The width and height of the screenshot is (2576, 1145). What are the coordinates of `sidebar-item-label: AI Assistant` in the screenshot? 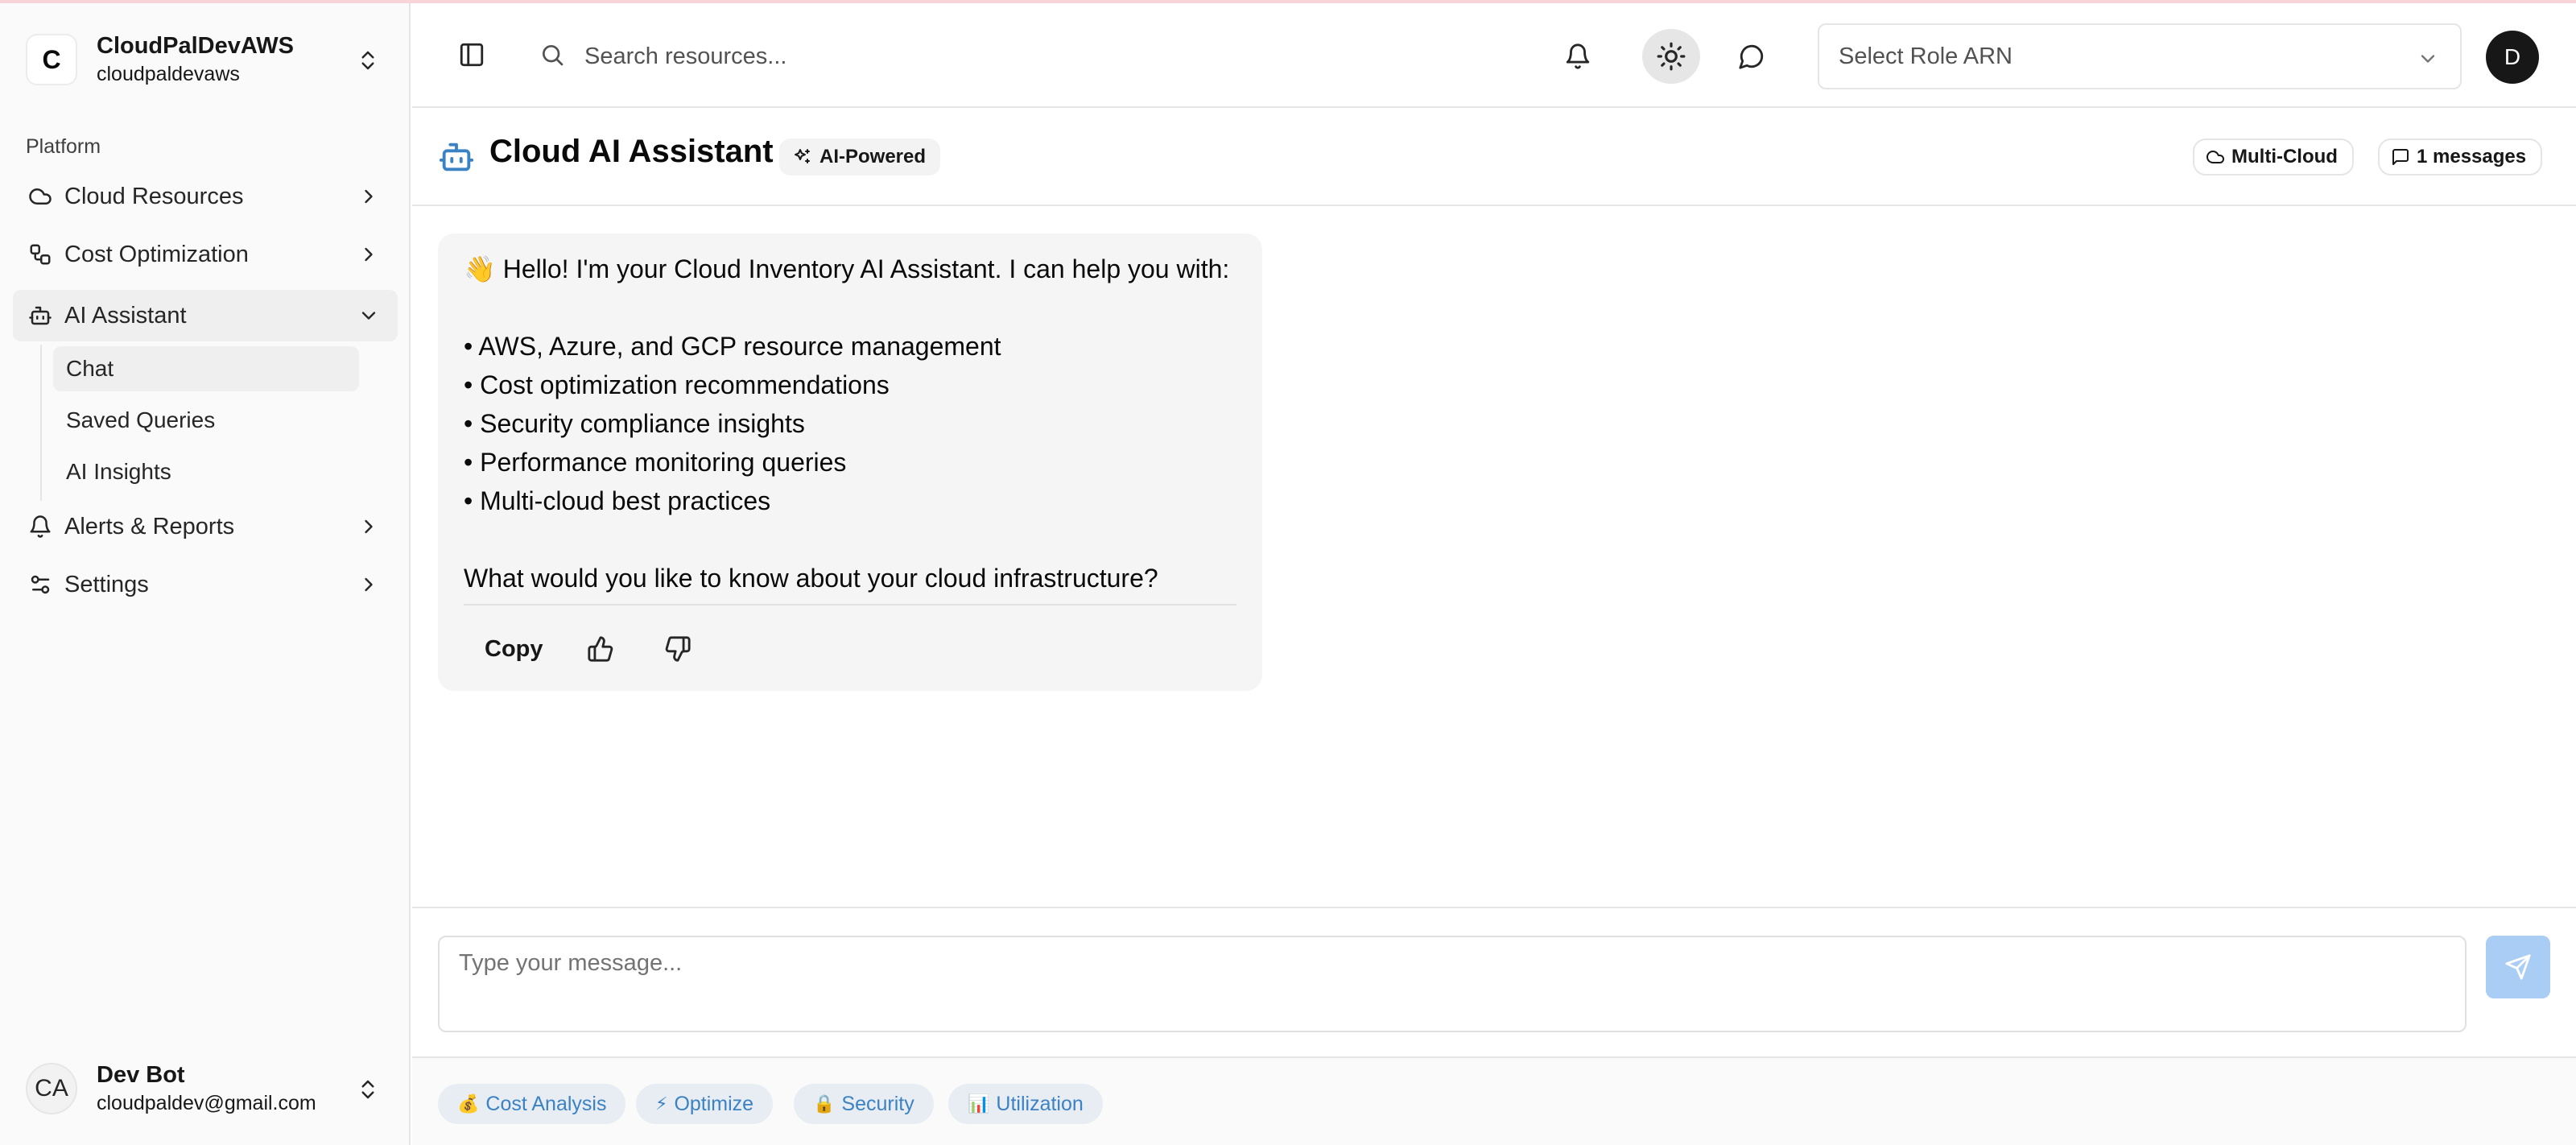 It's located at (126, 315).